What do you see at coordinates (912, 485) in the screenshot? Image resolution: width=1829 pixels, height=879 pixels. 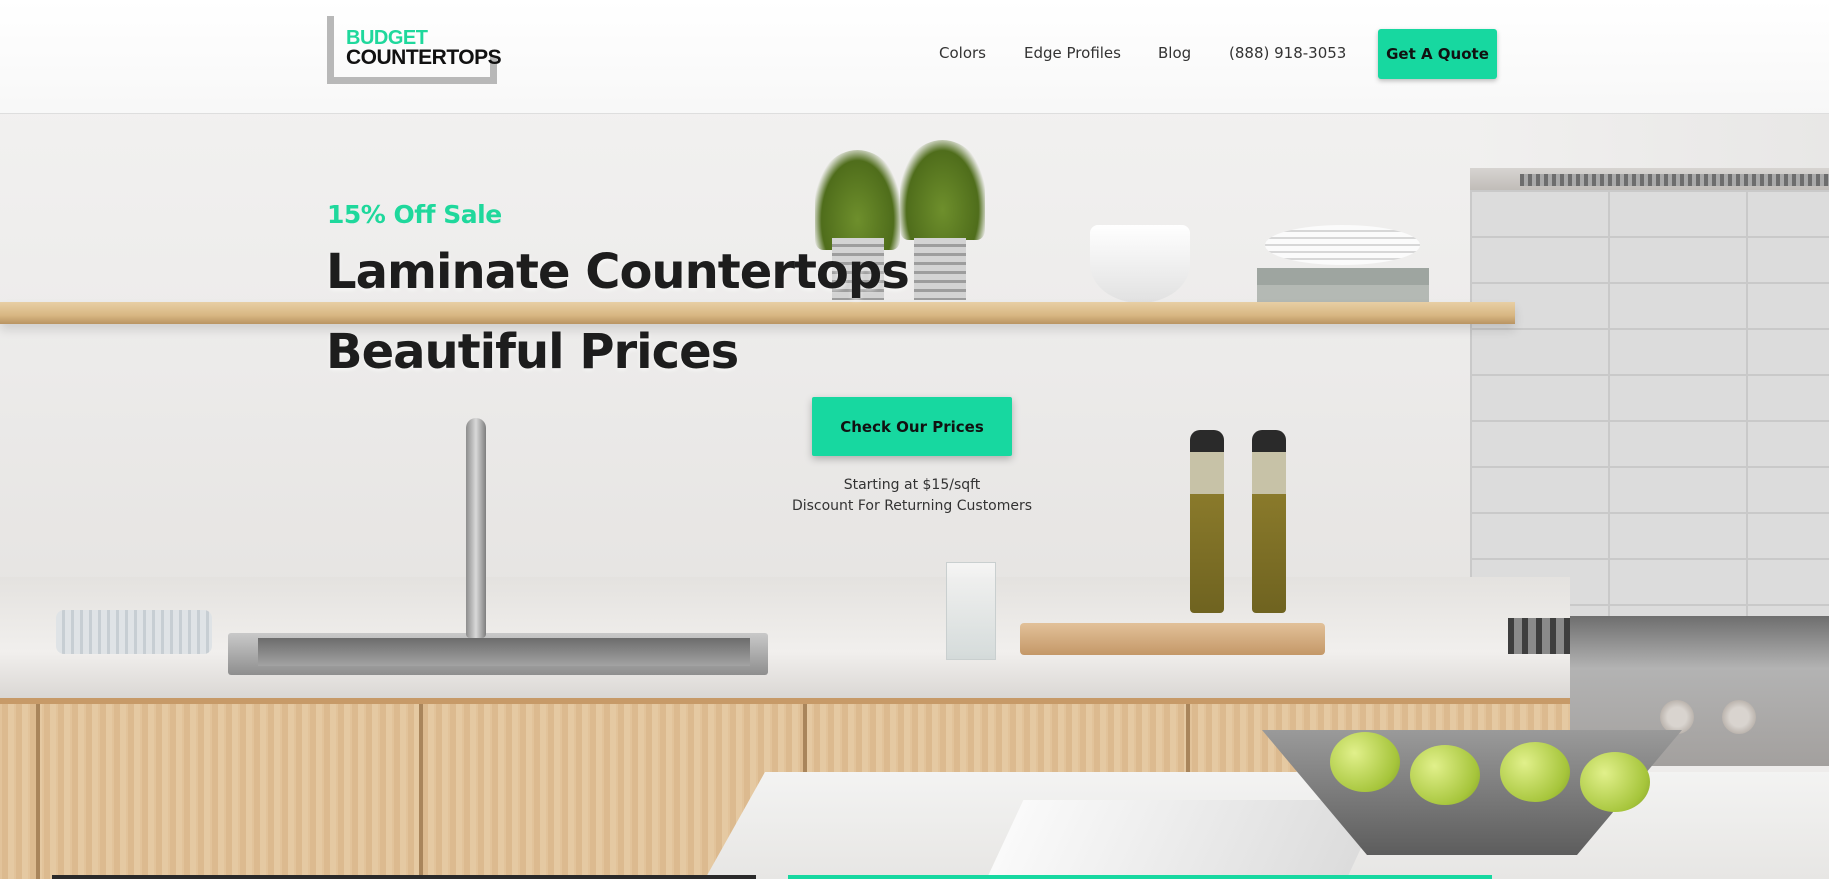 I see `starting-price-text: Starting at $15/sqft` at bounding box center [912, 485].